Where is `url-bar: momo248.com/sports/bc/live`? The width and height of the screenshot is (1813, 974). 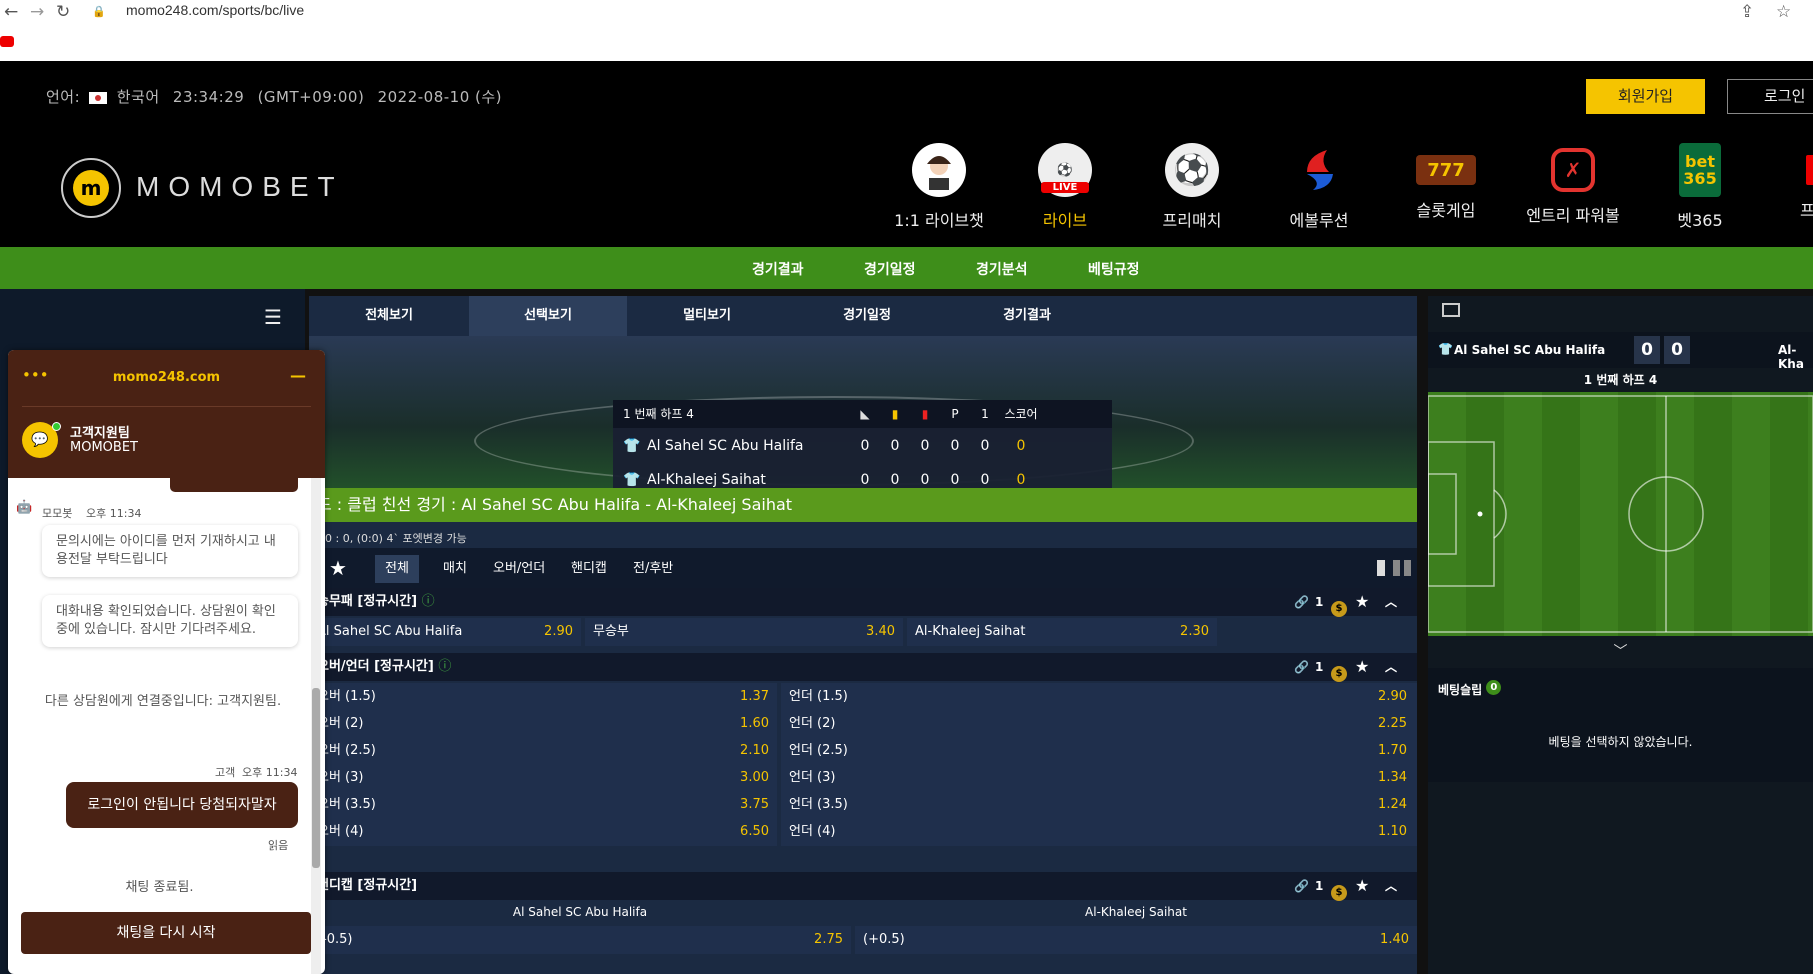
url-bar: momo248.com/sports/bc/live is located at coordinates (215, 10).